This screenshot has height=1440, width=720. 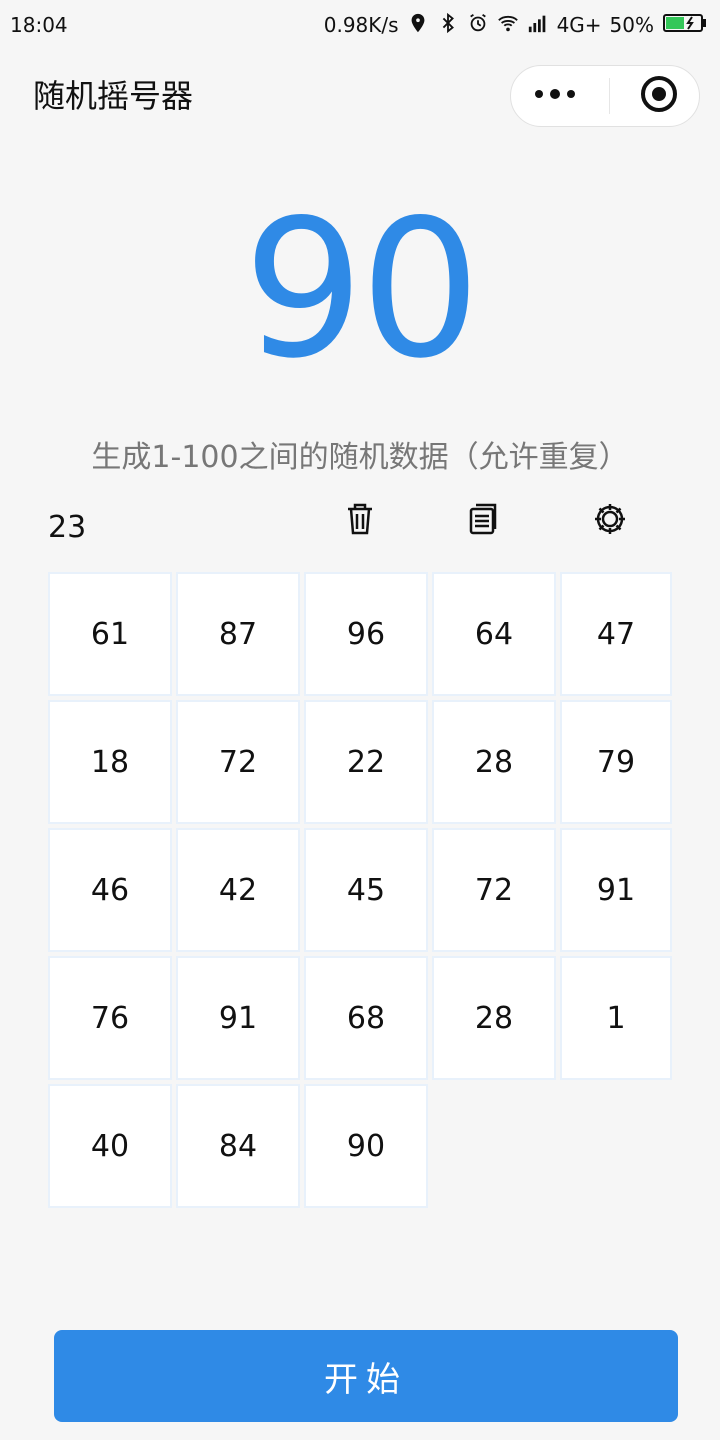 What do you see at coordinates (616, 762) in the screenshot?
I see `history-cell: 79` at bounding box center [616, 762].